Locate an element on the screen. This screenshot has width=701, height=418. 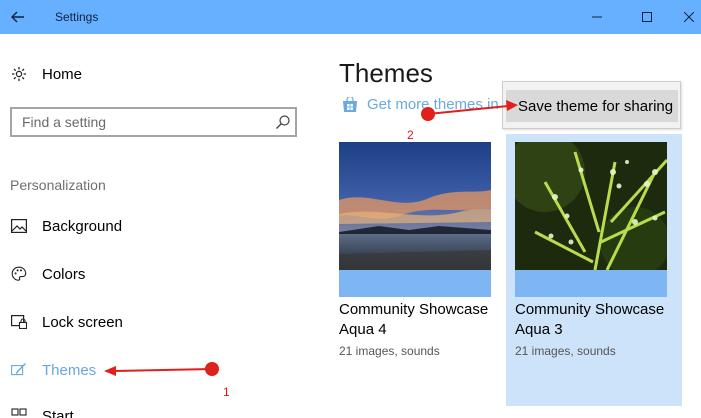
store-icon is located at coordinates (350, 104).